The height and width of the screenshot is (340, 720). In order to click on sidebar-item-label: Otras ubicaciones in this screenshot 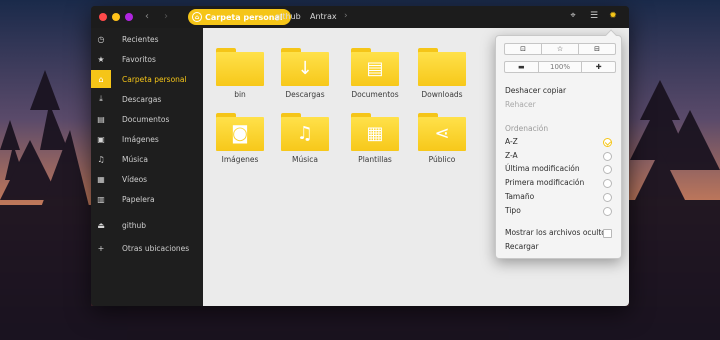, I will do `click(156, 248)`.